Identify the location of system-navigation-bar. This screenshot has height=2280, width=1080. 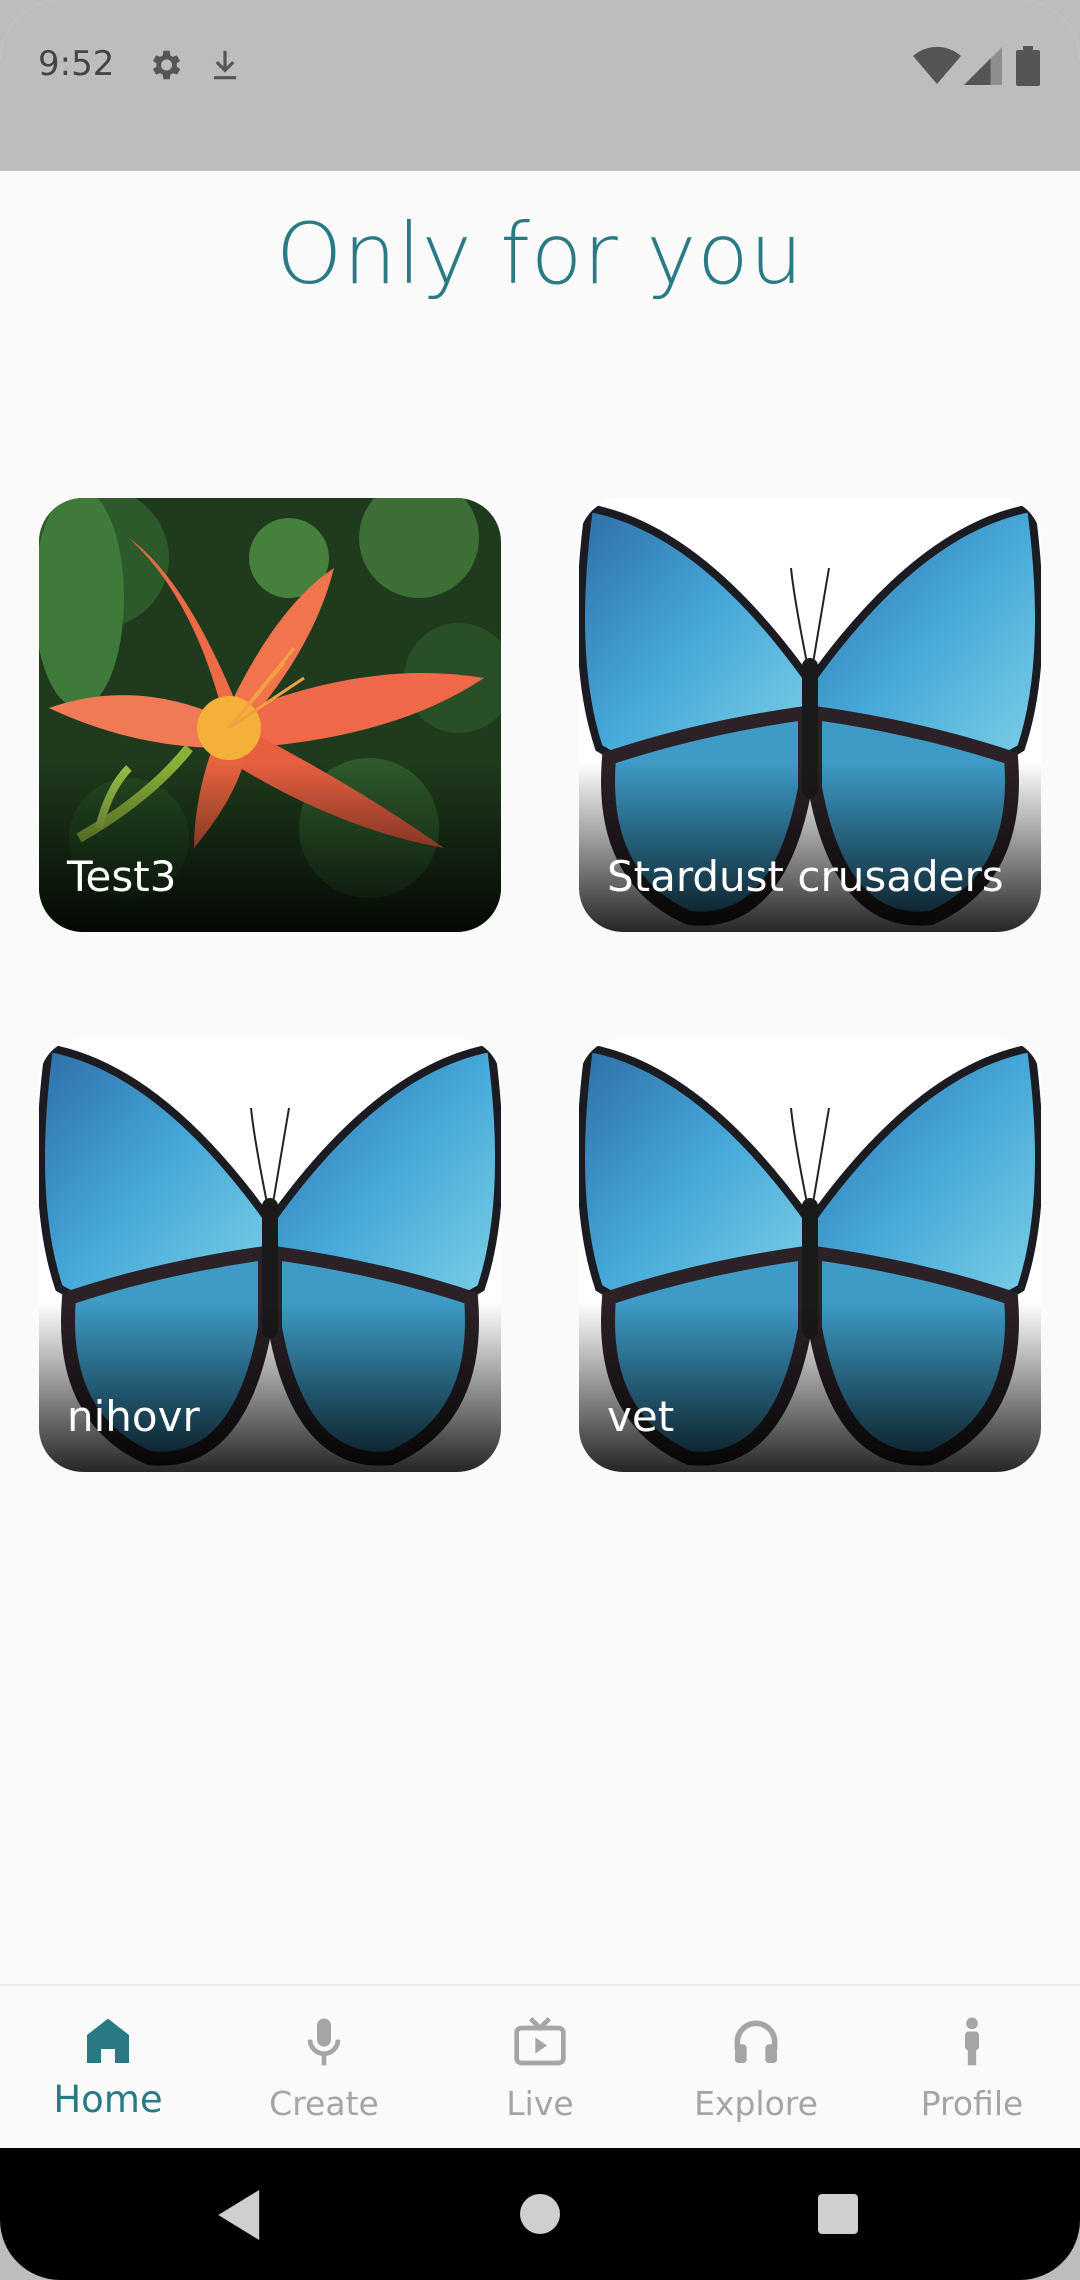
(540, 2214).